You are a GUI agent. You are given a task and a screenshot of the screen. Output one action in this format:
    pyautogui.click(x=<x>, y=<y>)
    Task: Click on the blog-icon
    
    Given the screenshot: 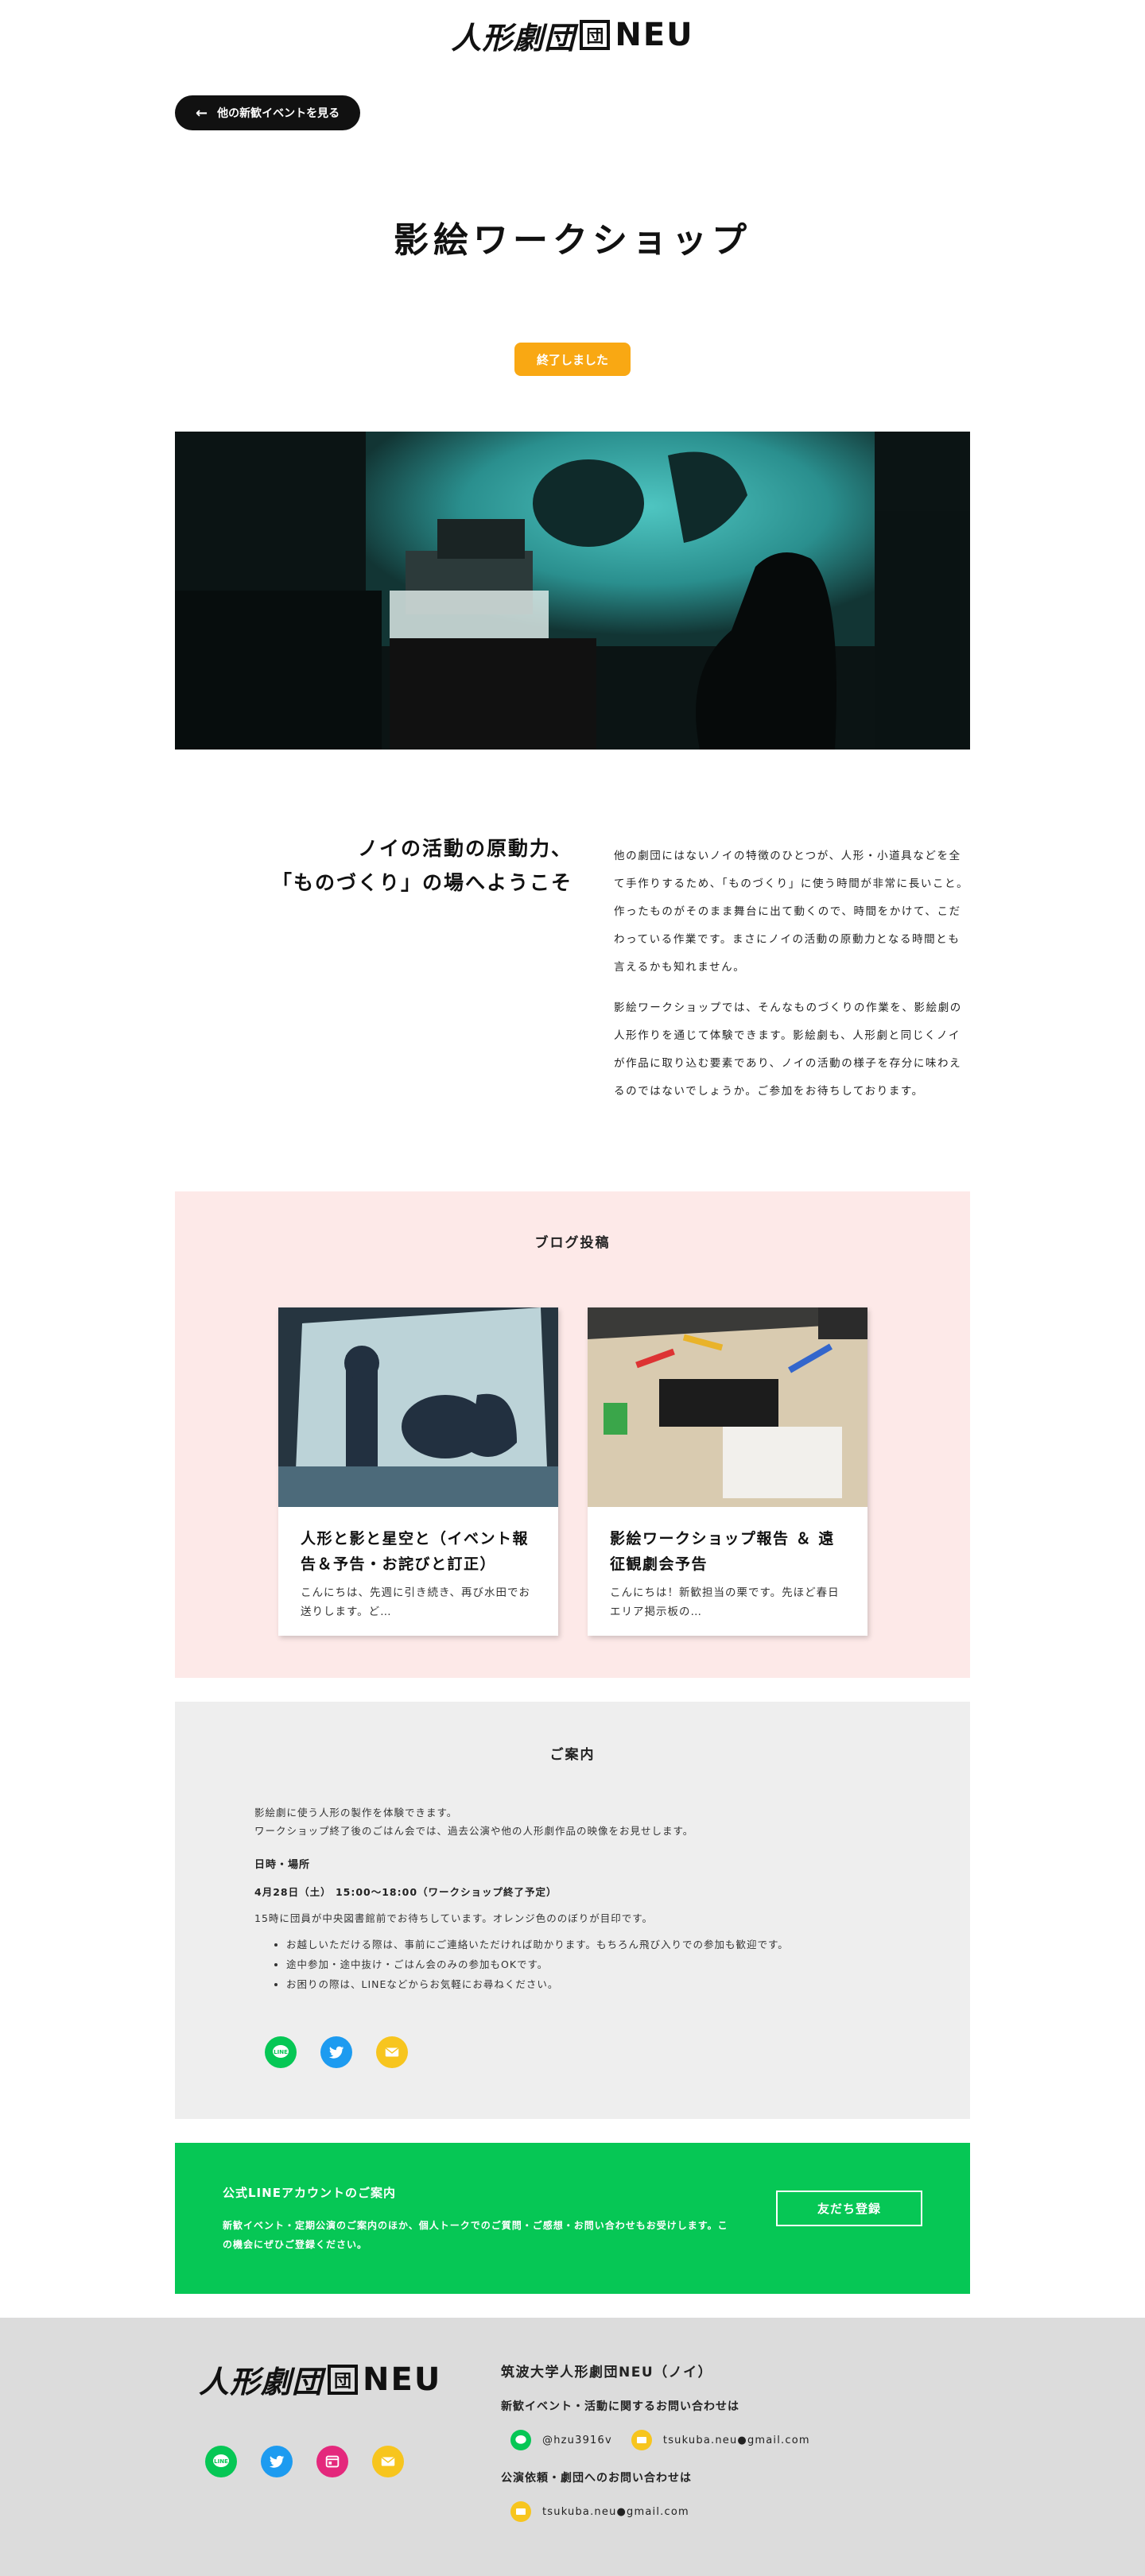 What is the action you would take?
    pyautogui.click(x=332, y=2461)
    